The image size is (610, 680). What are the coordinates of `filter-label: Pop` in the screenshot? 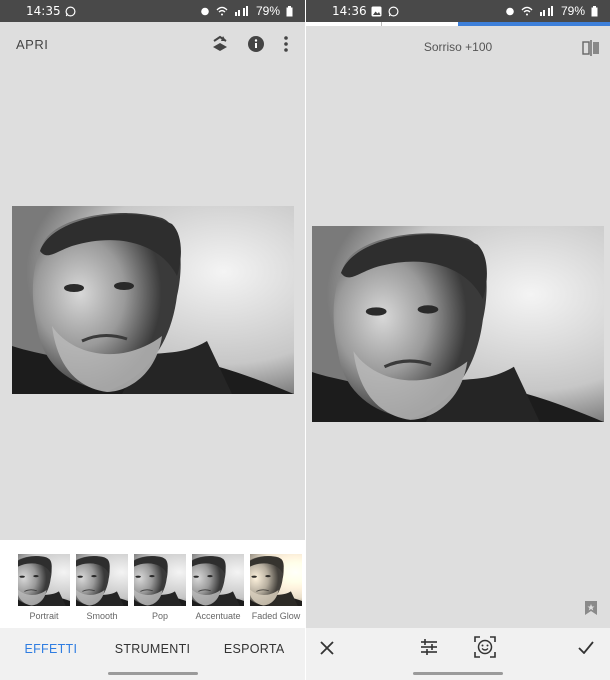 It's located at (159, 616).